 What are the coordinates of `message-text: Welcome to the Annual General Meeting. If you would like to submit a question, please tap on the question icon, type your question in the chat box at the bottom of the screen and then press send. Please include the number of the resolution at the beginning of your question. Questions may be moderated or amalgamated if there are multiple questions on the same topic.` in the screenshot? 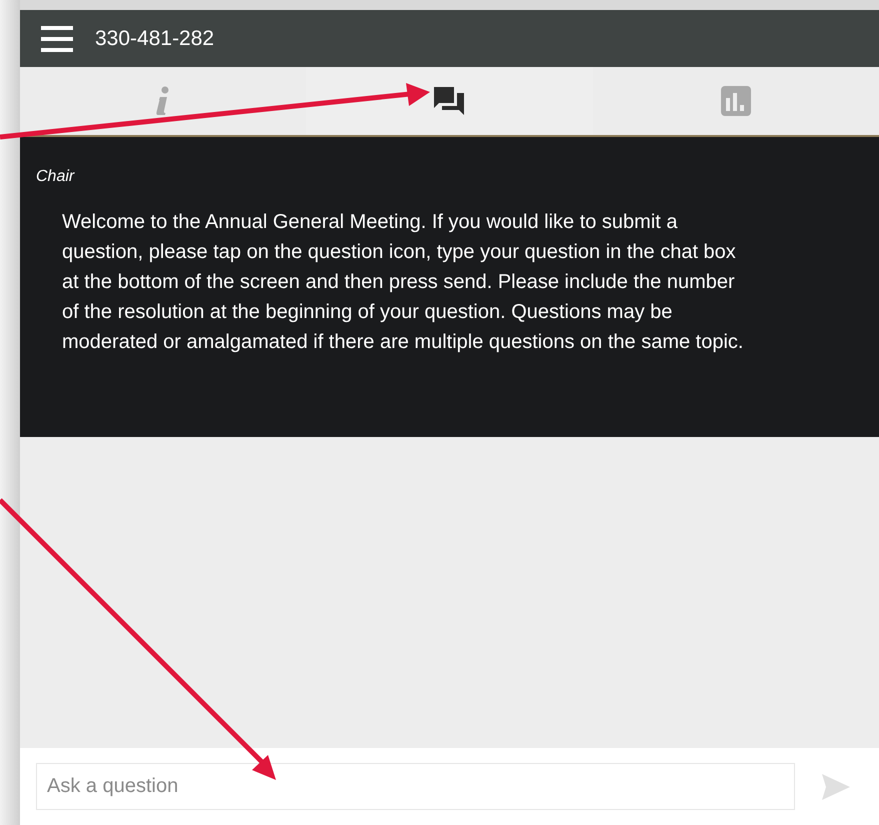 It's located at (402, 282).